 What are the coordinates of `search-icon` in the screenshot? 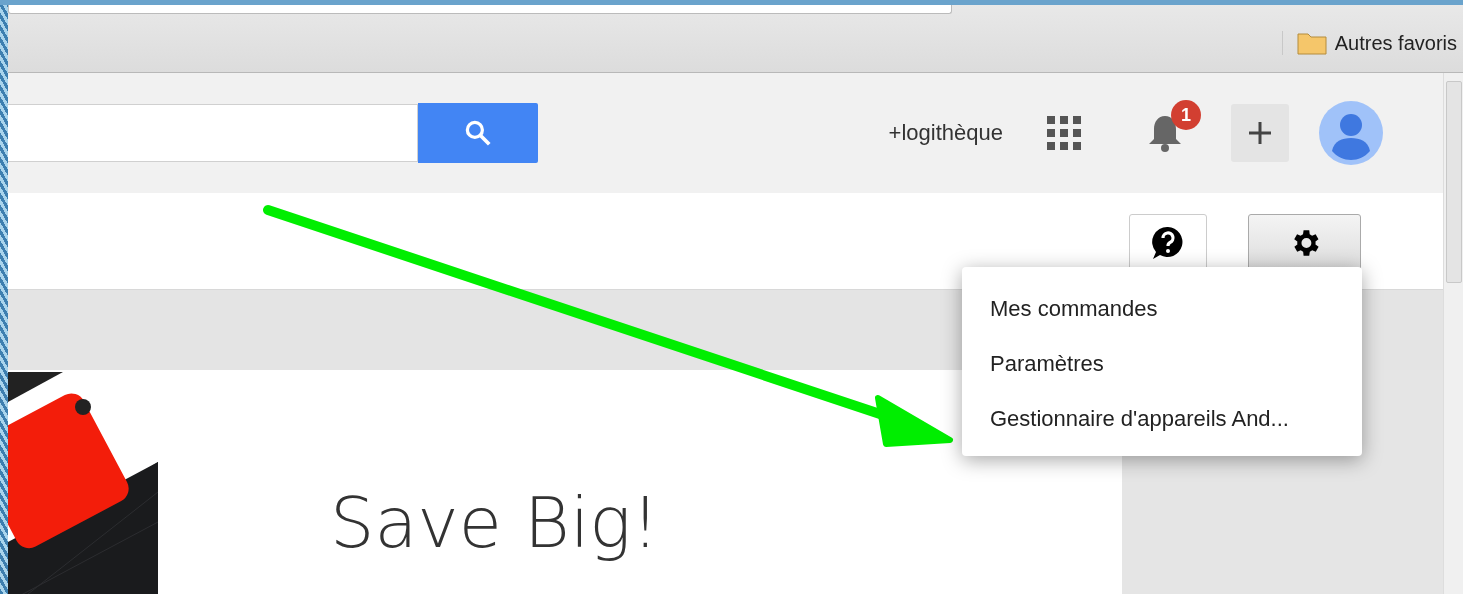 It's located at (478, 133).